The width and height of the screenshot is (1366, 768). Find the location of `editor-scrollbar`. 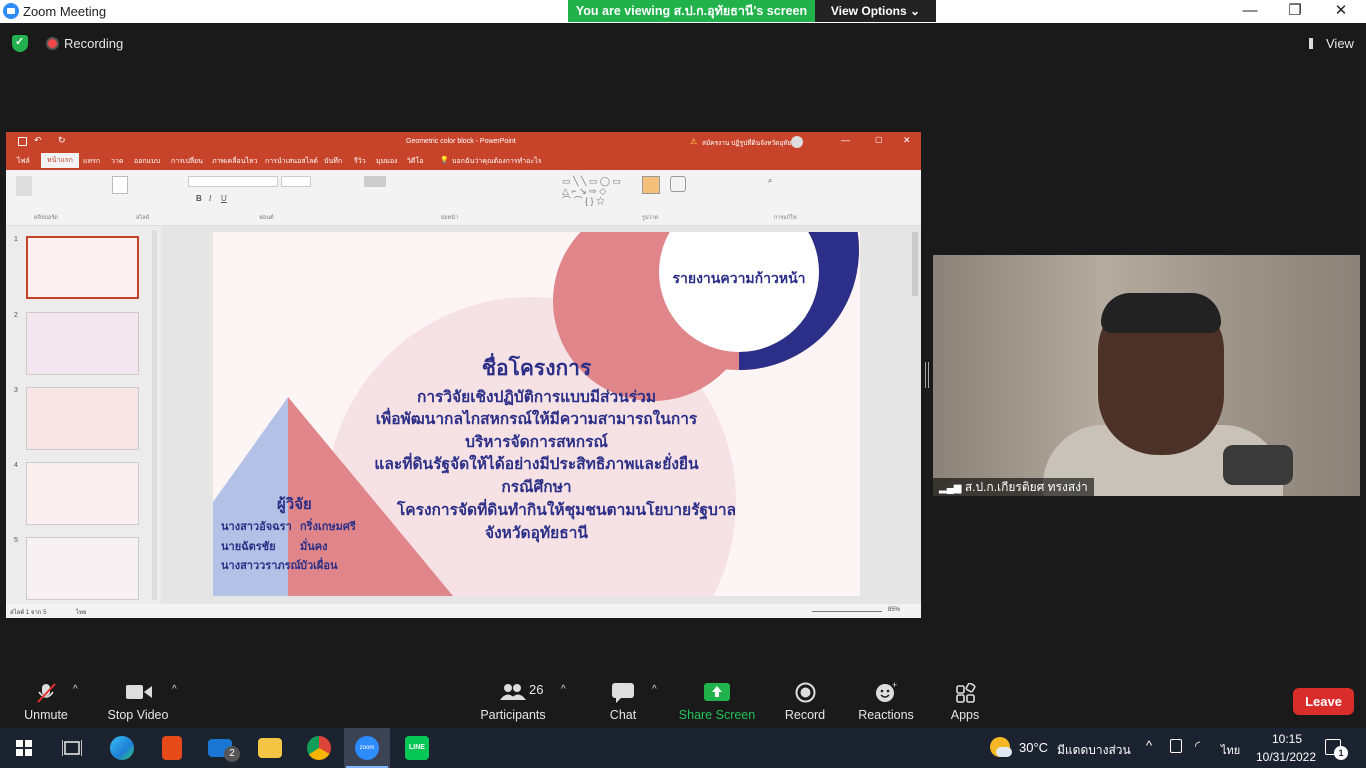

editor-scrollbar is located at coordinates (915, 264).